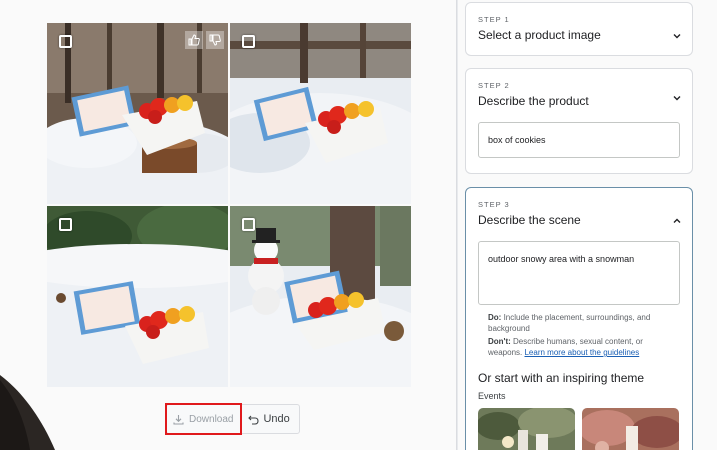 This screenshot has height=450, width=717. I want to click on select-image-4-checkbox, so click(248, 224).